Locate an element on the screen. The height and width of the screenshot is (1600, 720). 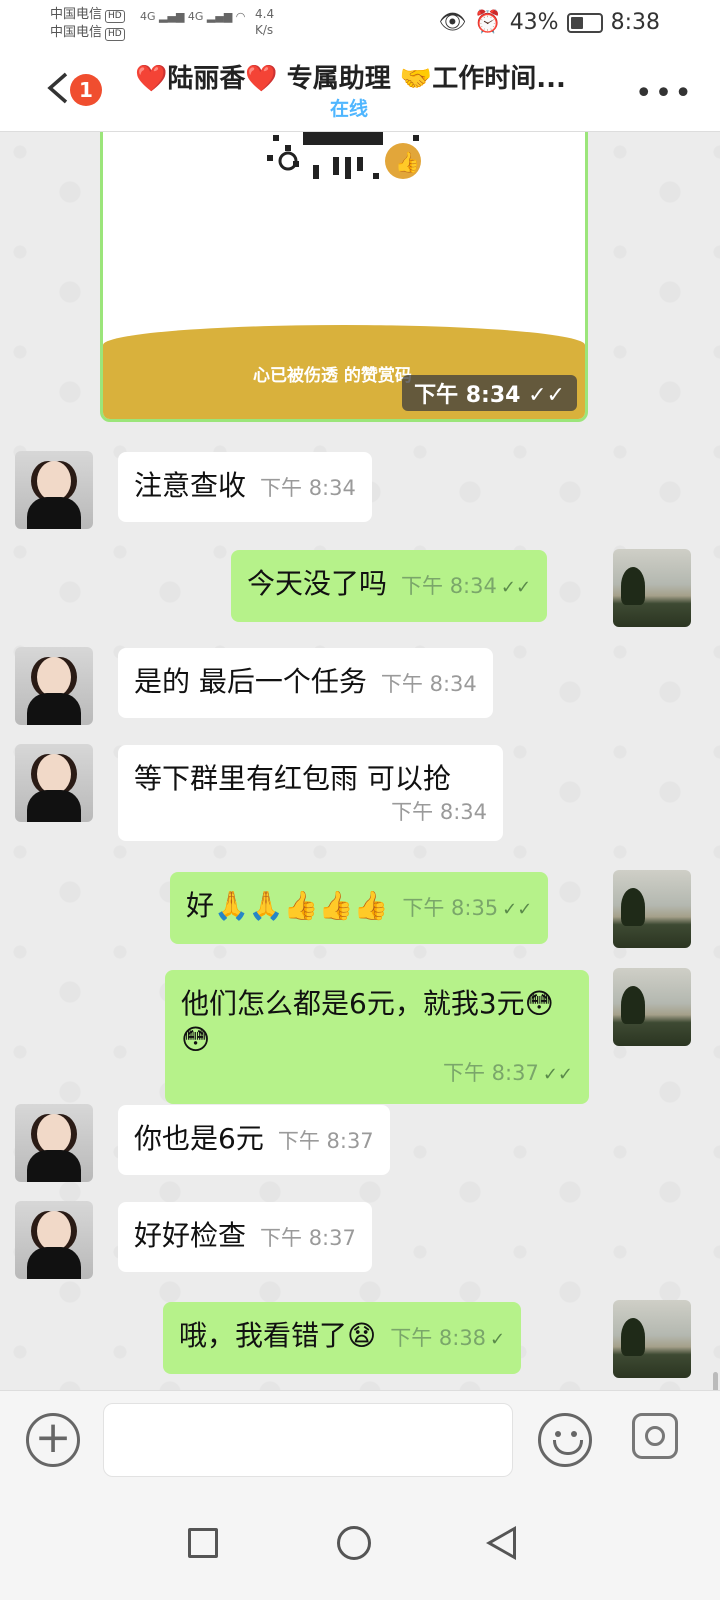
online-status: 在线 is located at coordinates (349, 109).